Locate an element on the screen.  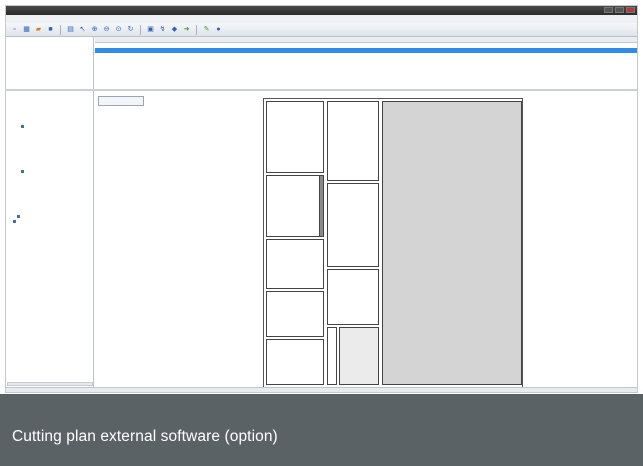
minimize-button is located at coordinates (608, 10).